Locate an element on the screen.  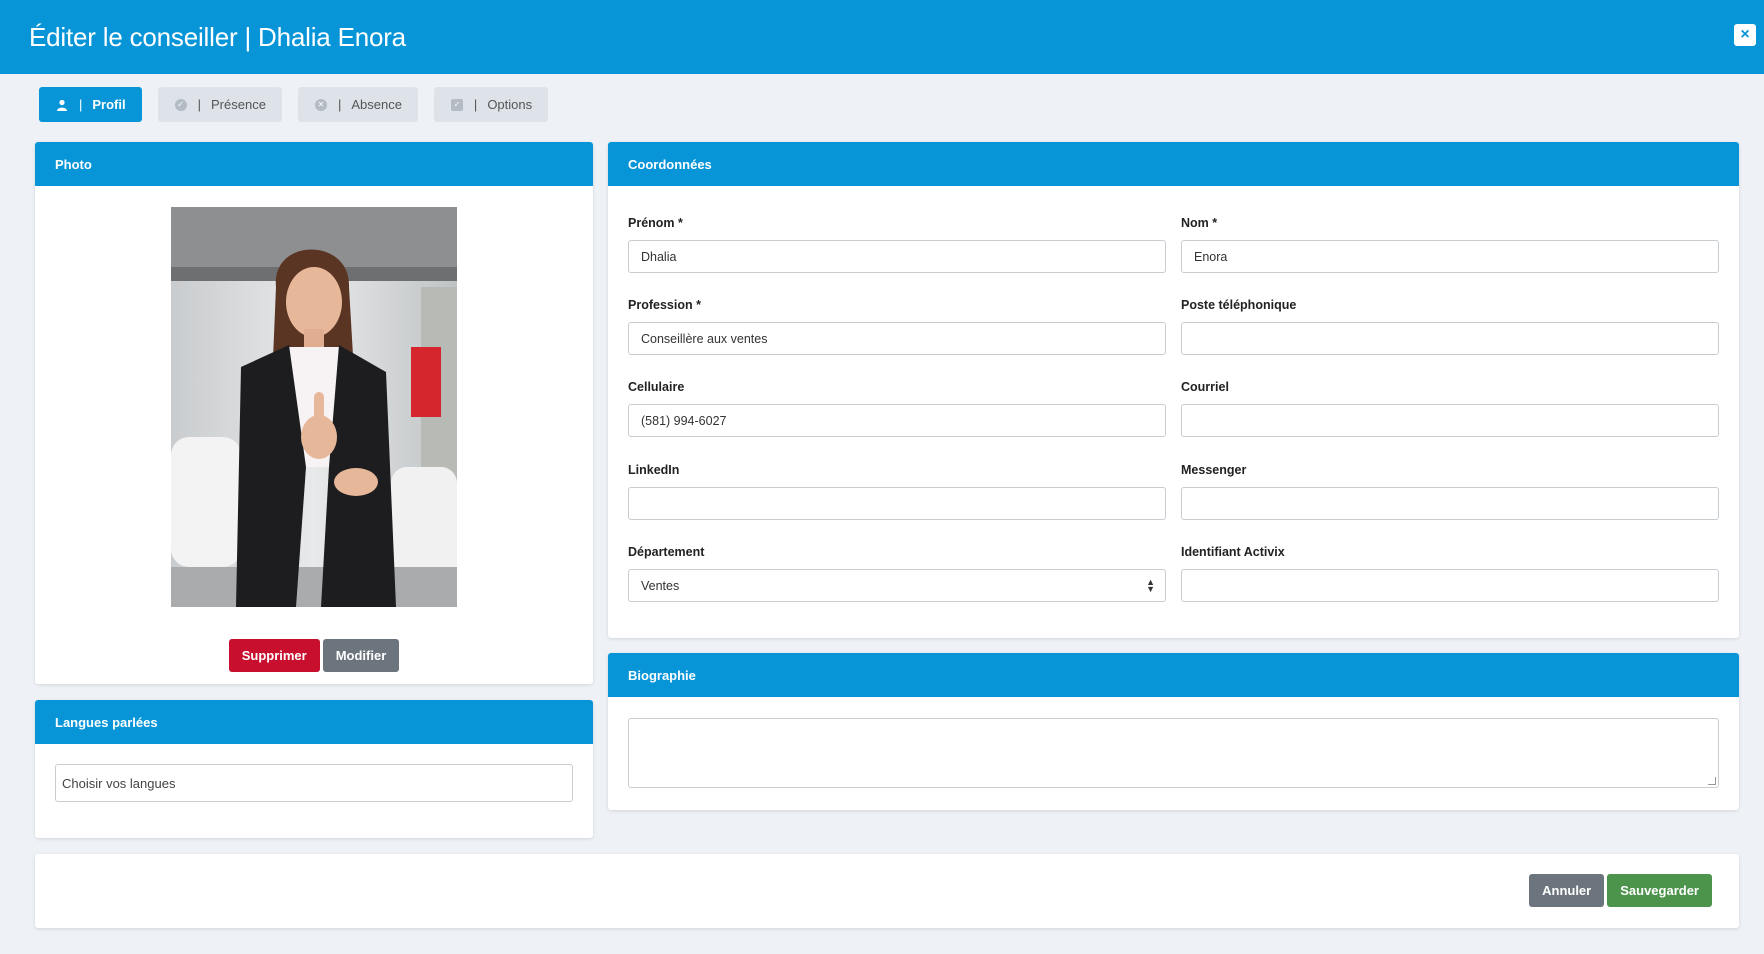
languages-select: Choisir vos langues is located at coordinates (314, 783).